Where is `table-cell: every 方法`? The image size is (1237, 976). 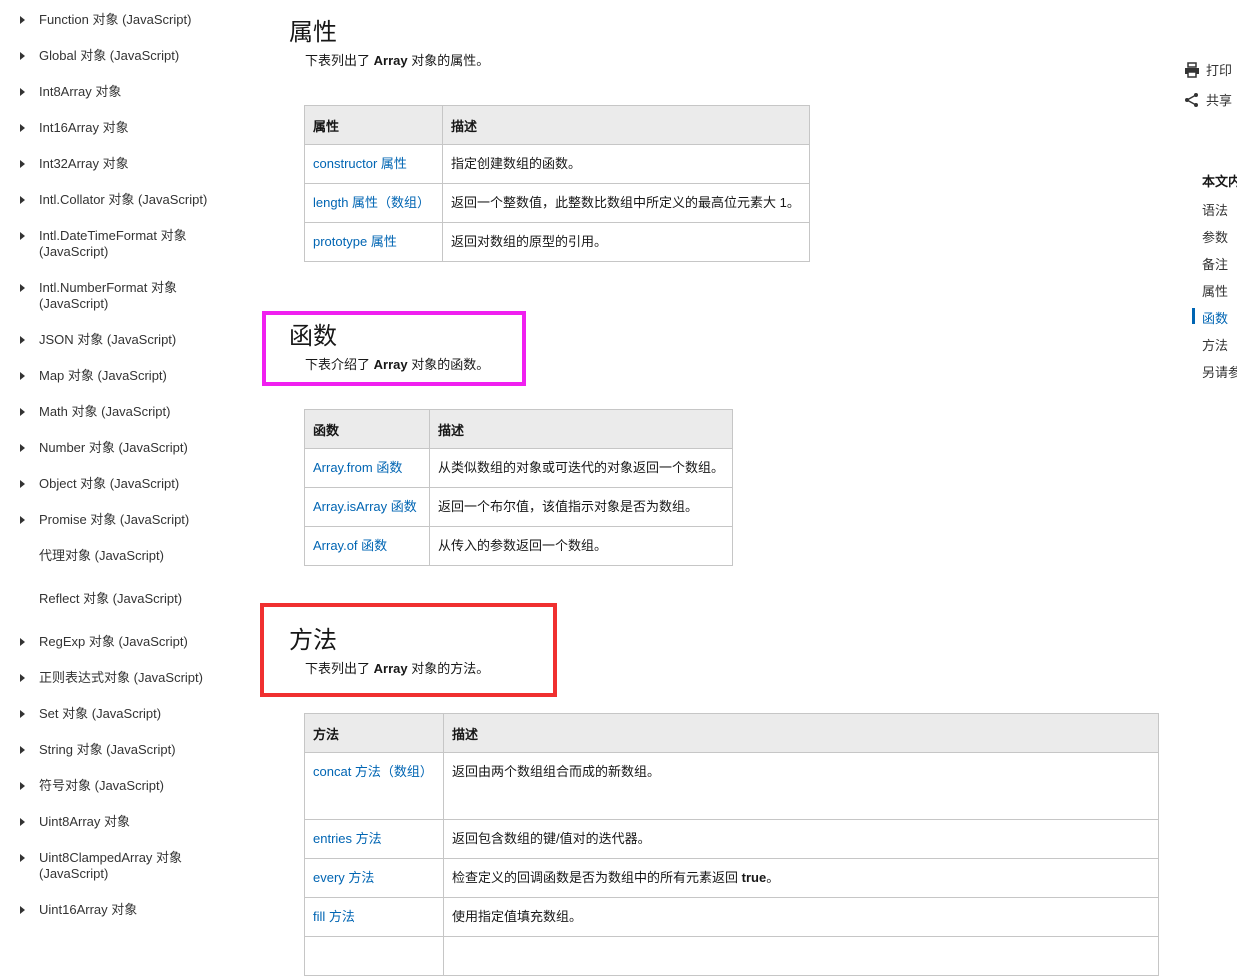 table-cell: every 方法 is located at coordinates (374, 878).